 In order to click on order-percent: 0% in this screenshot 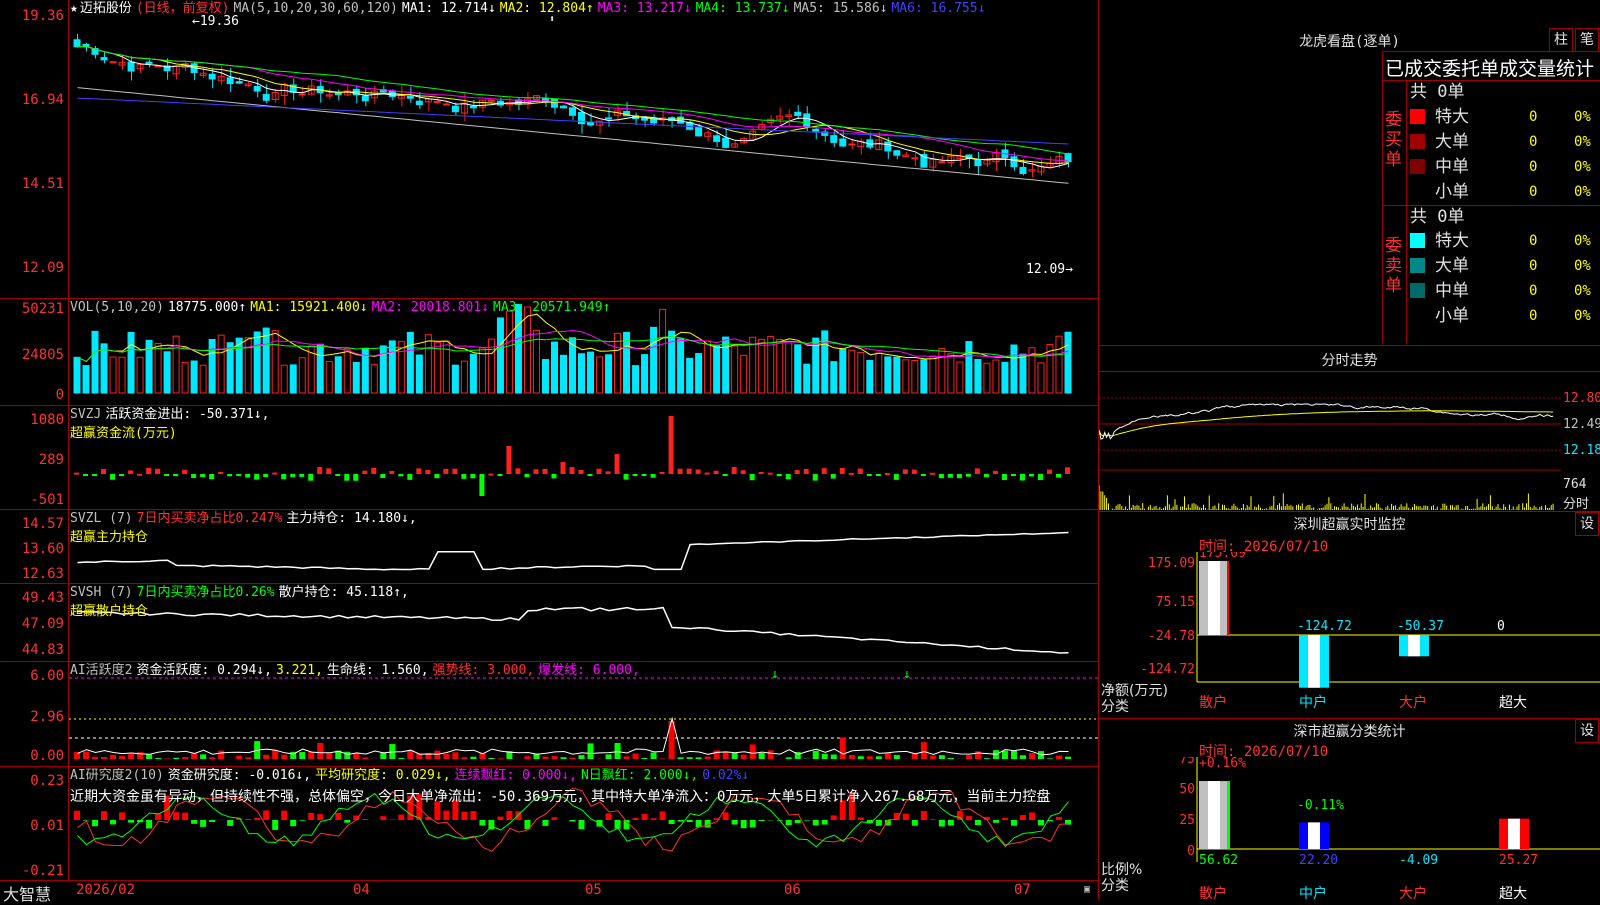, I will do `click(1582, 142)`.